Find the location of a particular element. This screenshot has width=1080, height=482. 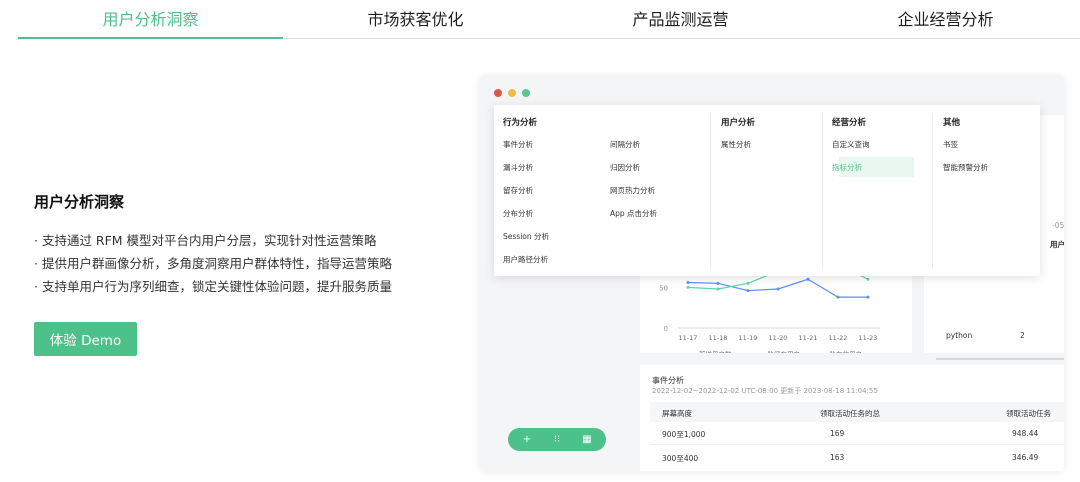

legend-label: 新增用户数 is located at coordinates (715, 352).